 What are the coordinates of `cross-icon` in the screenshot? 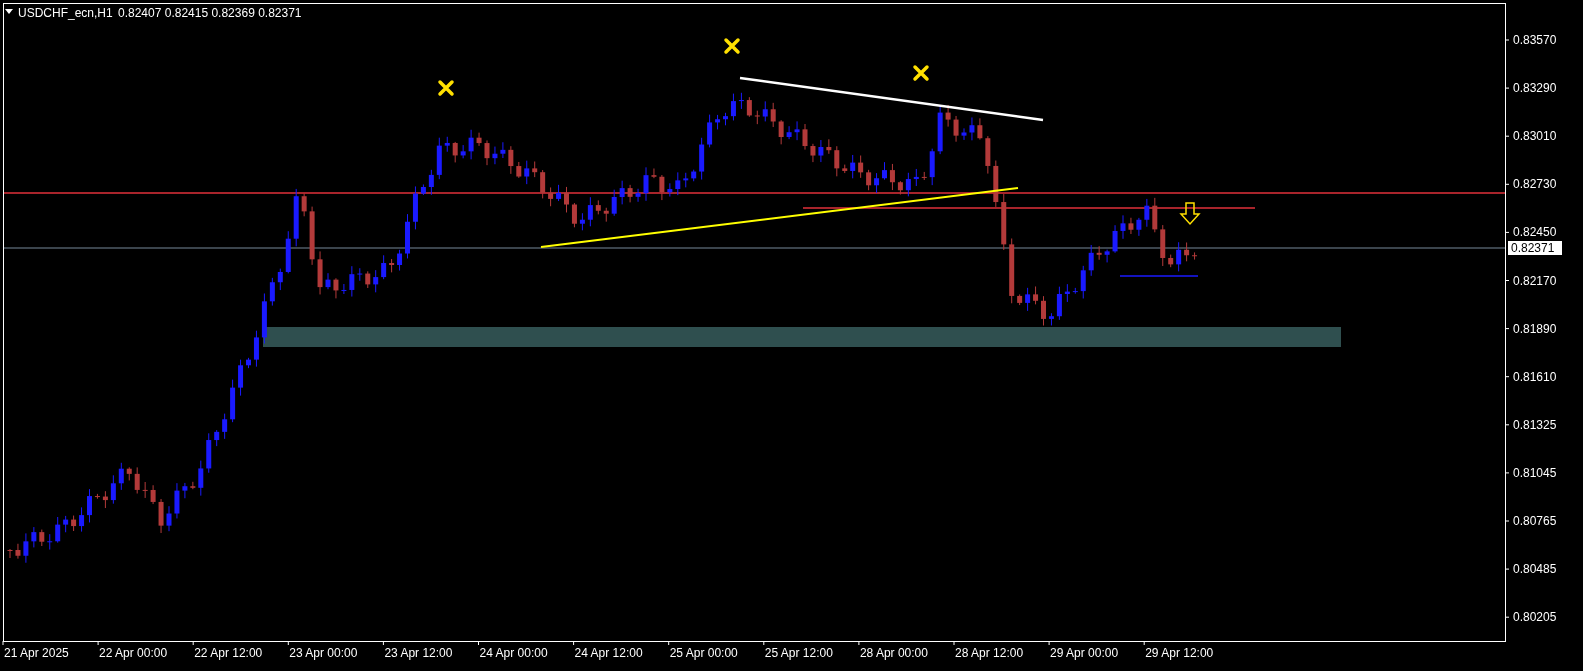 It's located at (732, 46).